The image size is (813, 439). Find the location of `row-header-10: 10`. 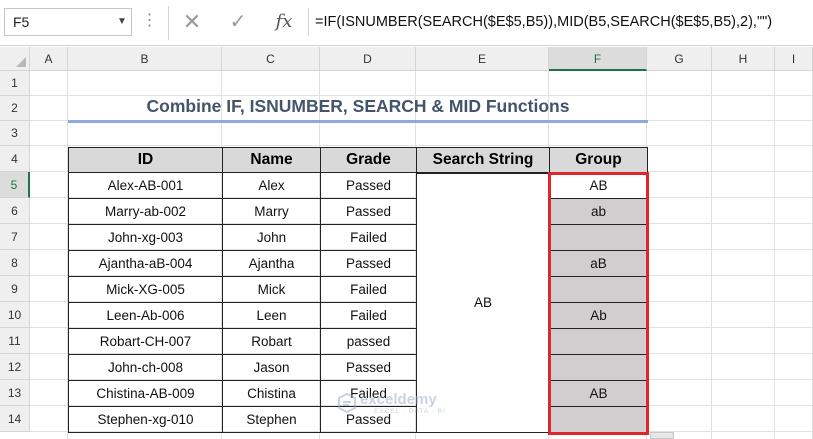

row-header-10: 10 is located at coordinates (15, 315).